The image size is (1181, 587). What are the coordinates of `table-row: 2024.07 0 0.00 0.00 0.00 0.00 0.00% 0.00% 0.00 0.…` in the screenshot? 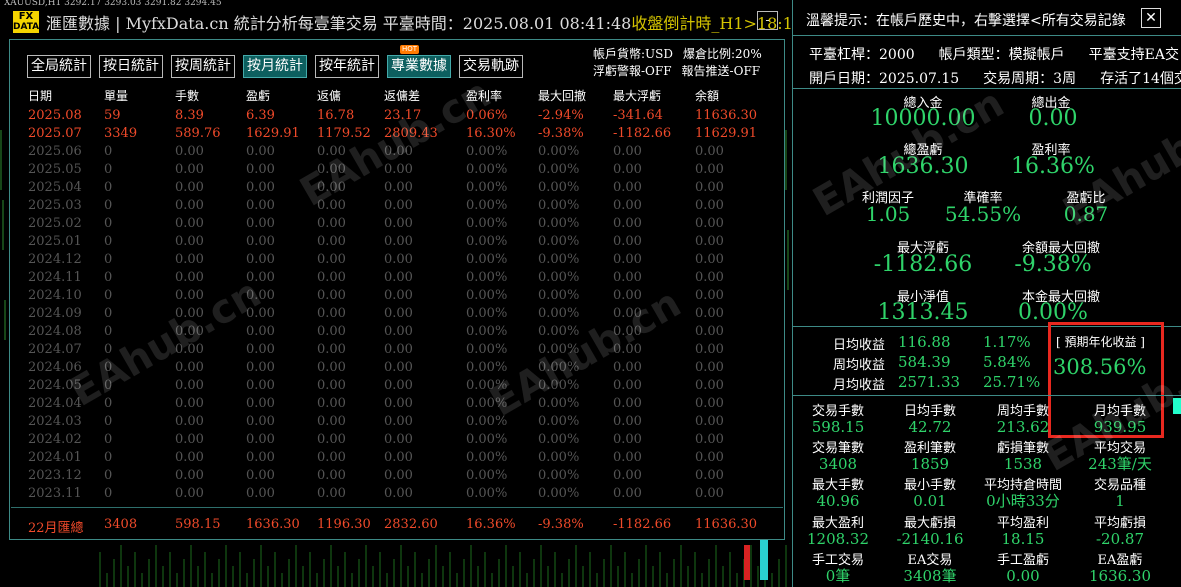 It's located at (399, 351).